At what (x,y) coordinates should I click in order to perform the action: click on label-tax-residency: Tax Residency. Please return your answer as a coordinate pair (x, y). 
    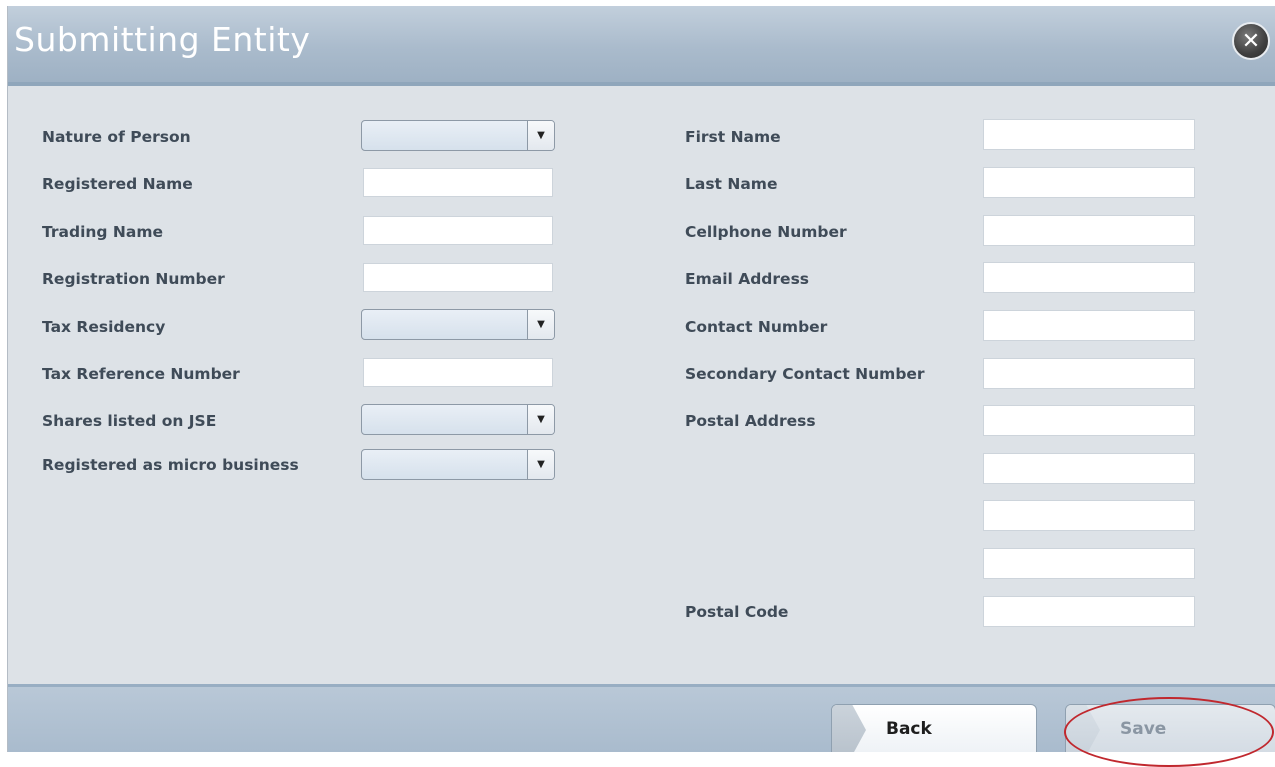
    Looking at the image, I should click on (104, 327).